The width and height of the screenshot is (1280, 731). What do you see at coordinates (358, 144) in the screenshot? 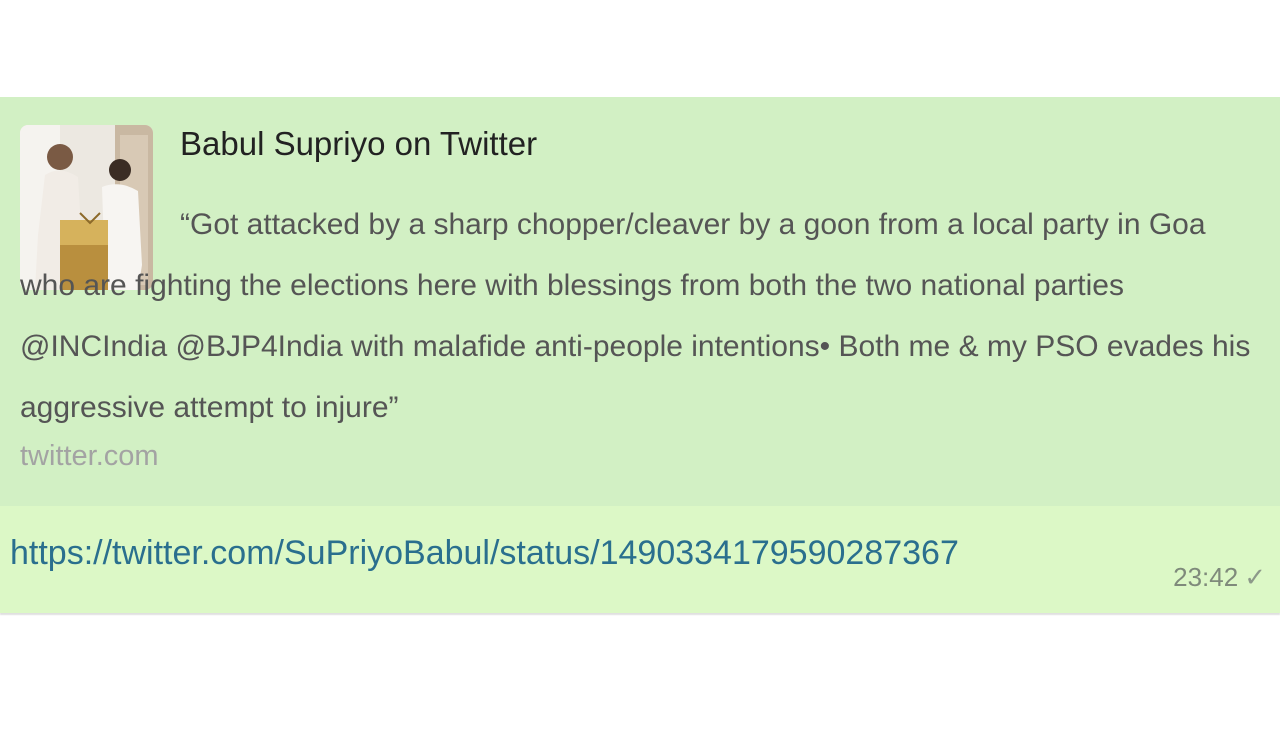
I see `preview-title: Babul Supriyo on Twitter` at bounding box center [358, 144].